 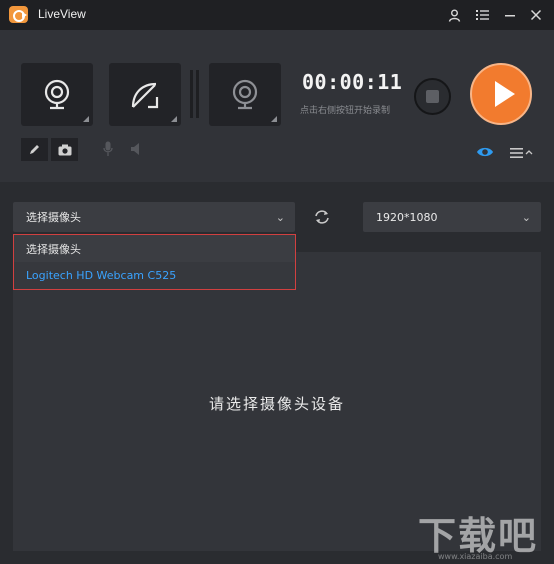 I want to click on minimize-icon, so click(x=510, y=15).